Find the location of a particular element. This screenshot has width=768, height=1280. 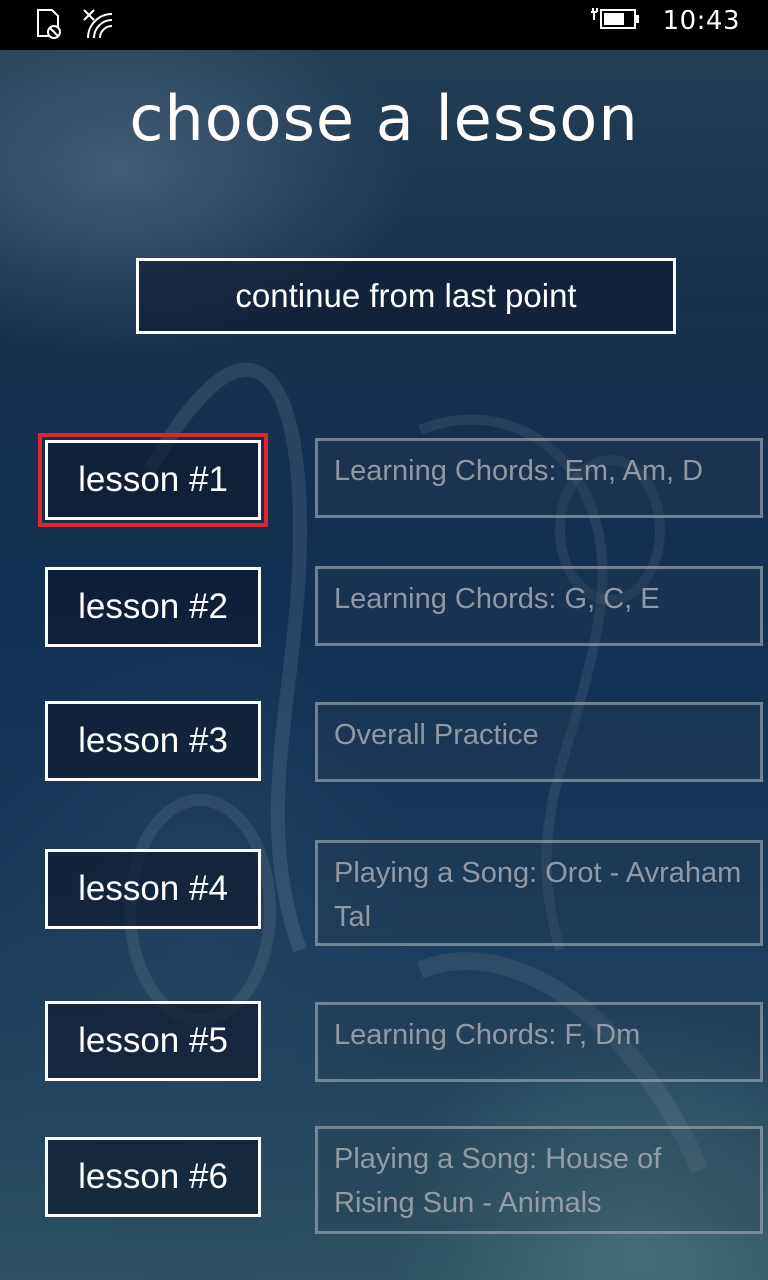

wifi-no-internet-icon is located at coordinates (100, 26).